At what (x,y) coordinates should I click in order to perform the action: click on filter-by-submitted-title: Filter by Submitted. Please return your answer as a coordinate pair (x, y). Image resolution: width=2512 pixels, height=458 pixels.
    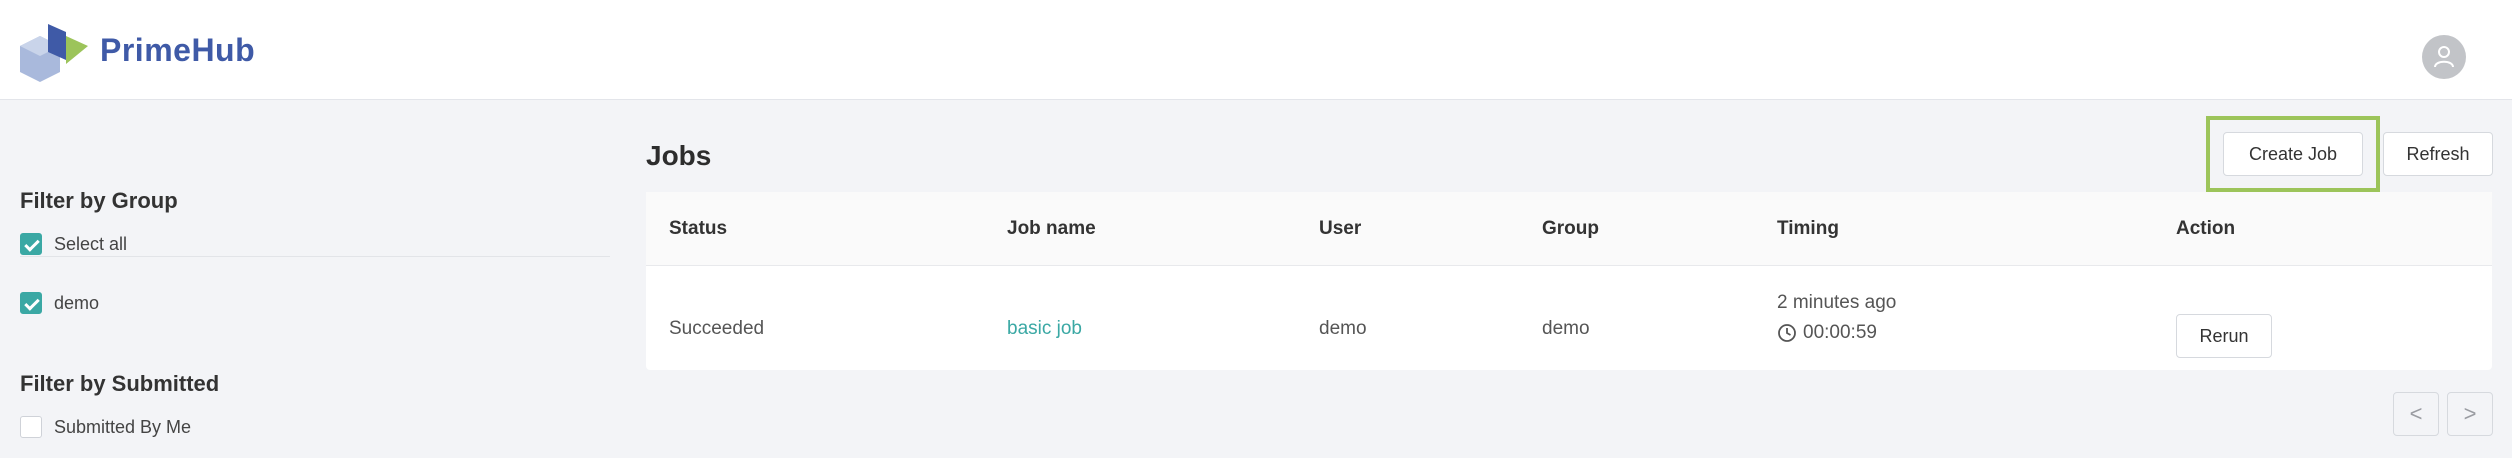
    Looking at the image, I should click on (120, 383).